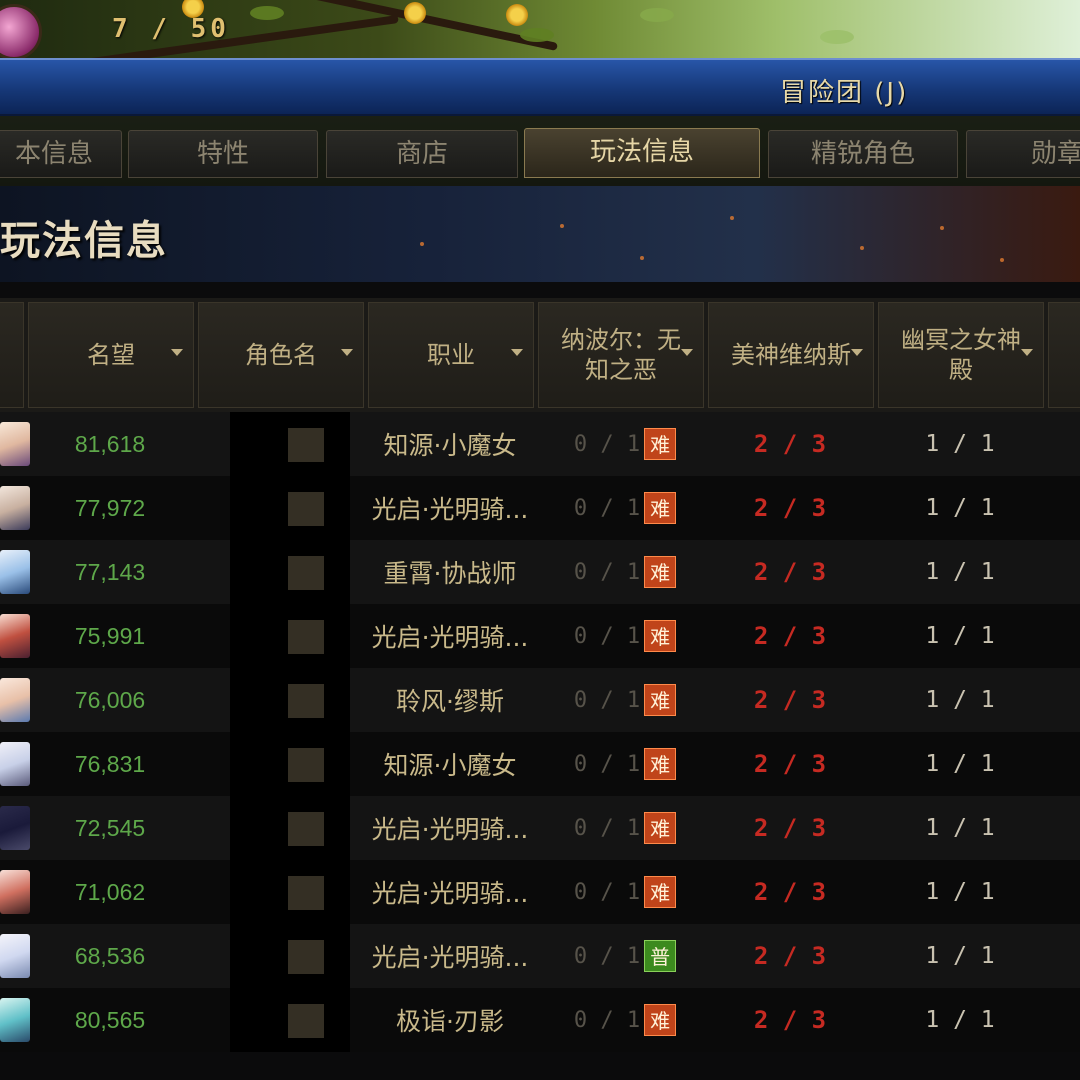 The height and width of the screenshot is (1080, 1080). I want to click on column-header-nabol: 纳波尔：无知之恶, so click(621, 355).